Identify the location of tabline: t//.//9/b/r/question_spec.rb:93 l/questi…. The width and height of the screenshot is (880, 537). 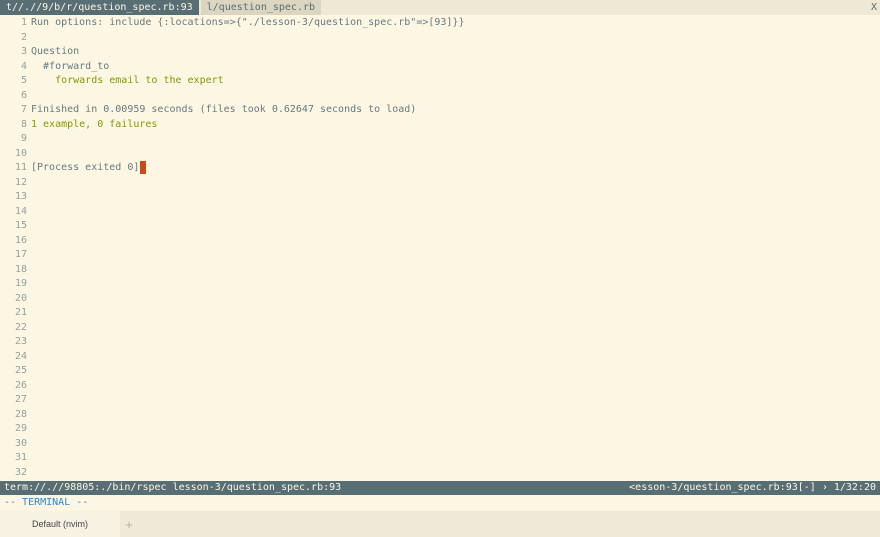
(440, 7).